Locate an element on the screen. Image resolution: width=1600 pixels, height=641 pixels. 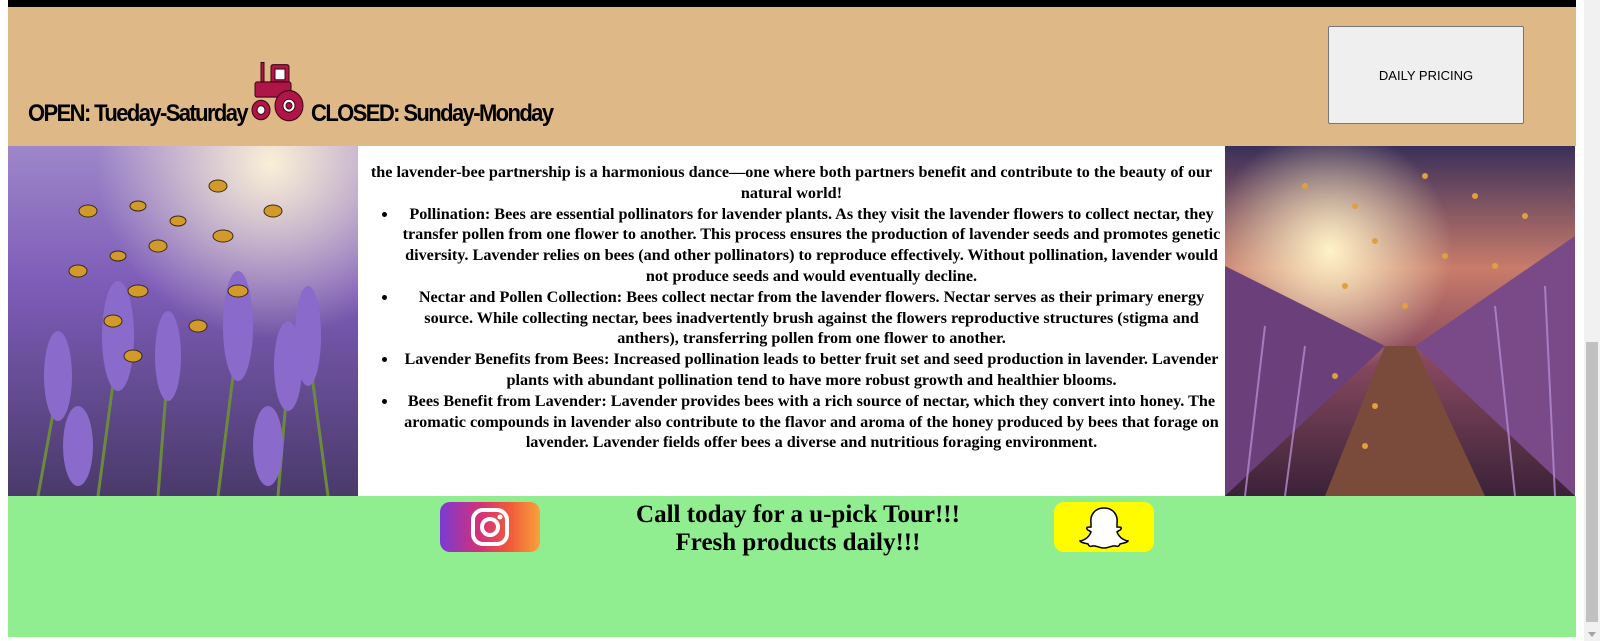
tractor-icon is located at coordinates (277, 91).